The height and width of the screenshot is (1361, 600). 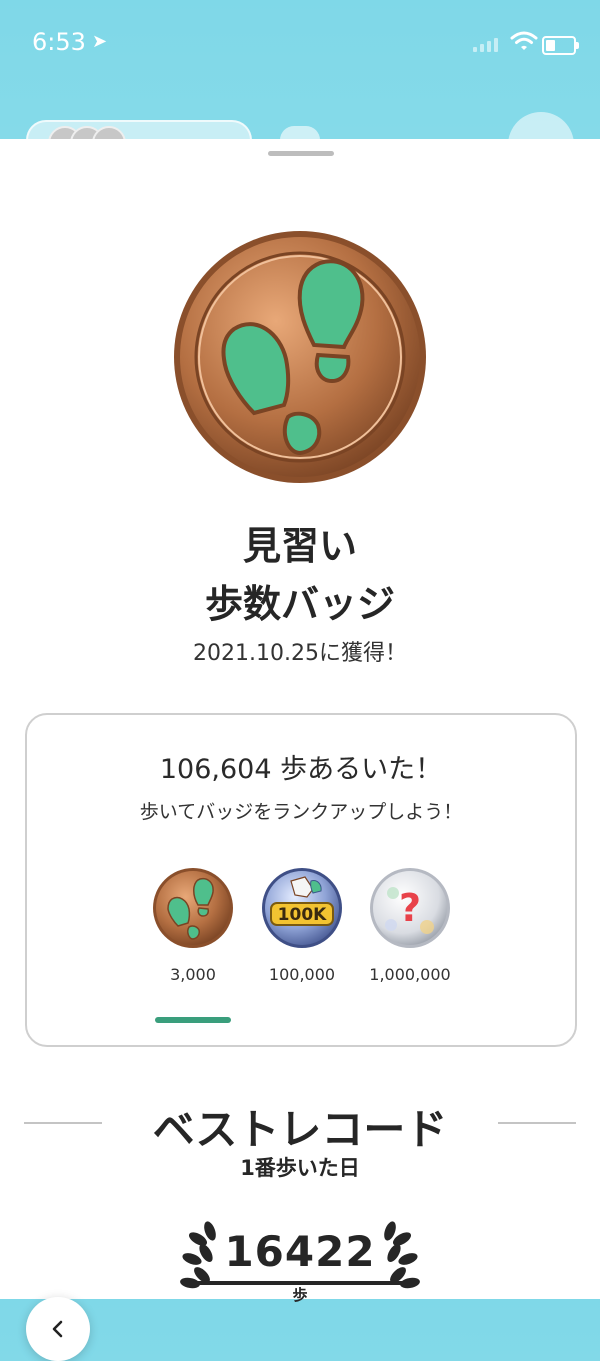 I want to click on footprints-bronze-badge-icon, so click(x=300, y=357).